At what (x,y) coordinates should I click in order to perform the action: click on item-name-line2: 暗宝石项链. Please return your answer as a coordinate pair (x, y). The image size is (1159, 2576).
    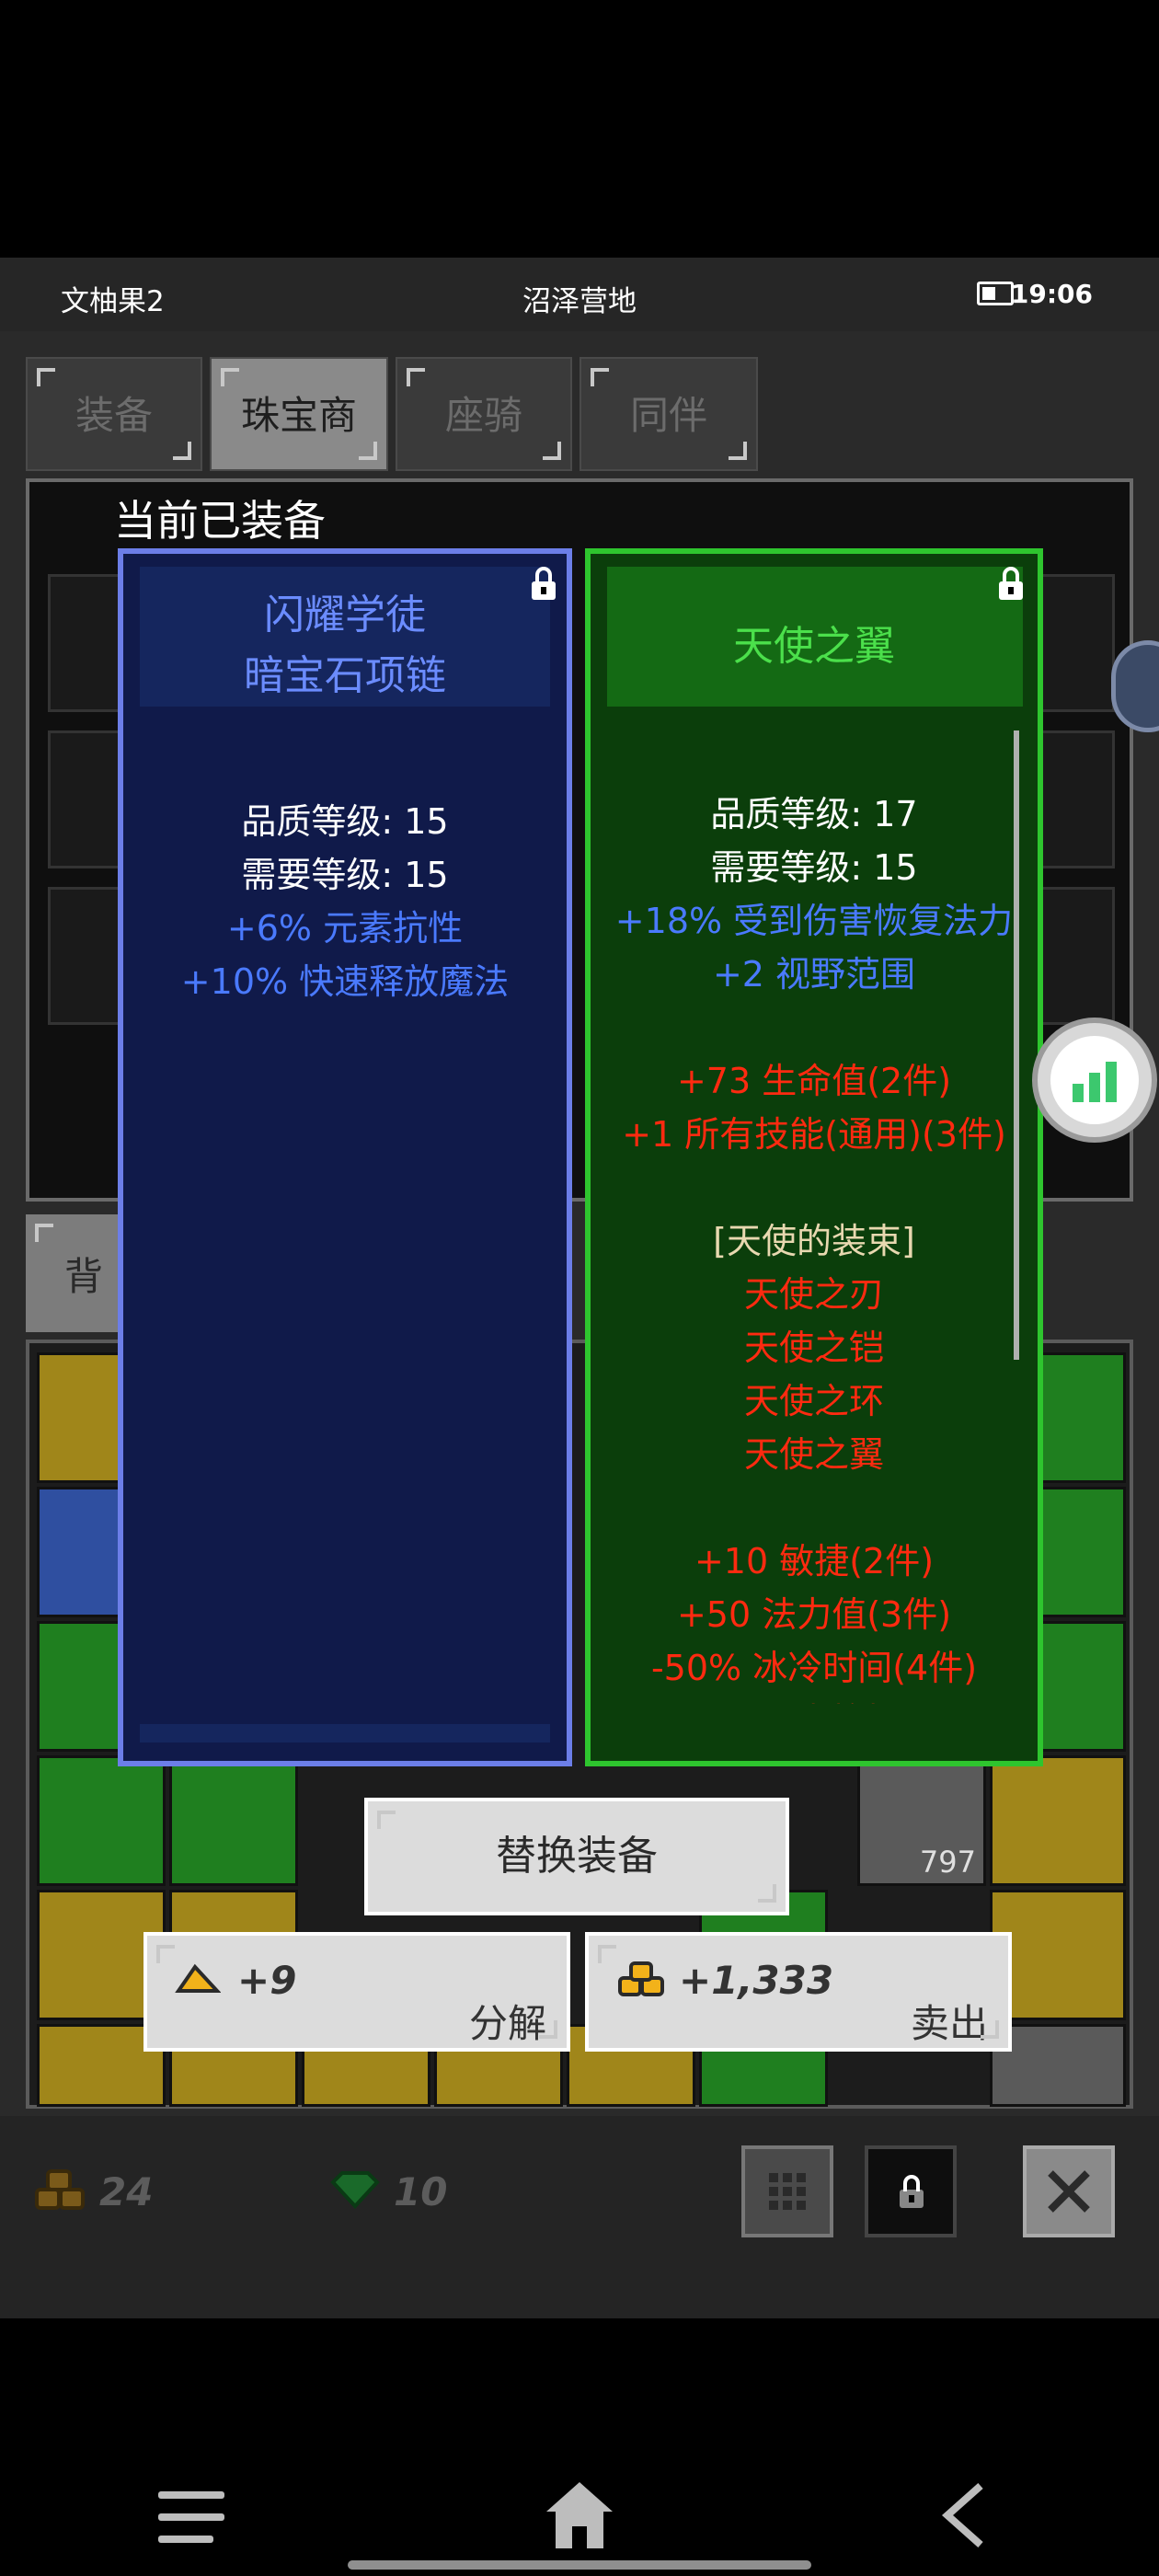
    Looking at the image, I should click on (345, 675).